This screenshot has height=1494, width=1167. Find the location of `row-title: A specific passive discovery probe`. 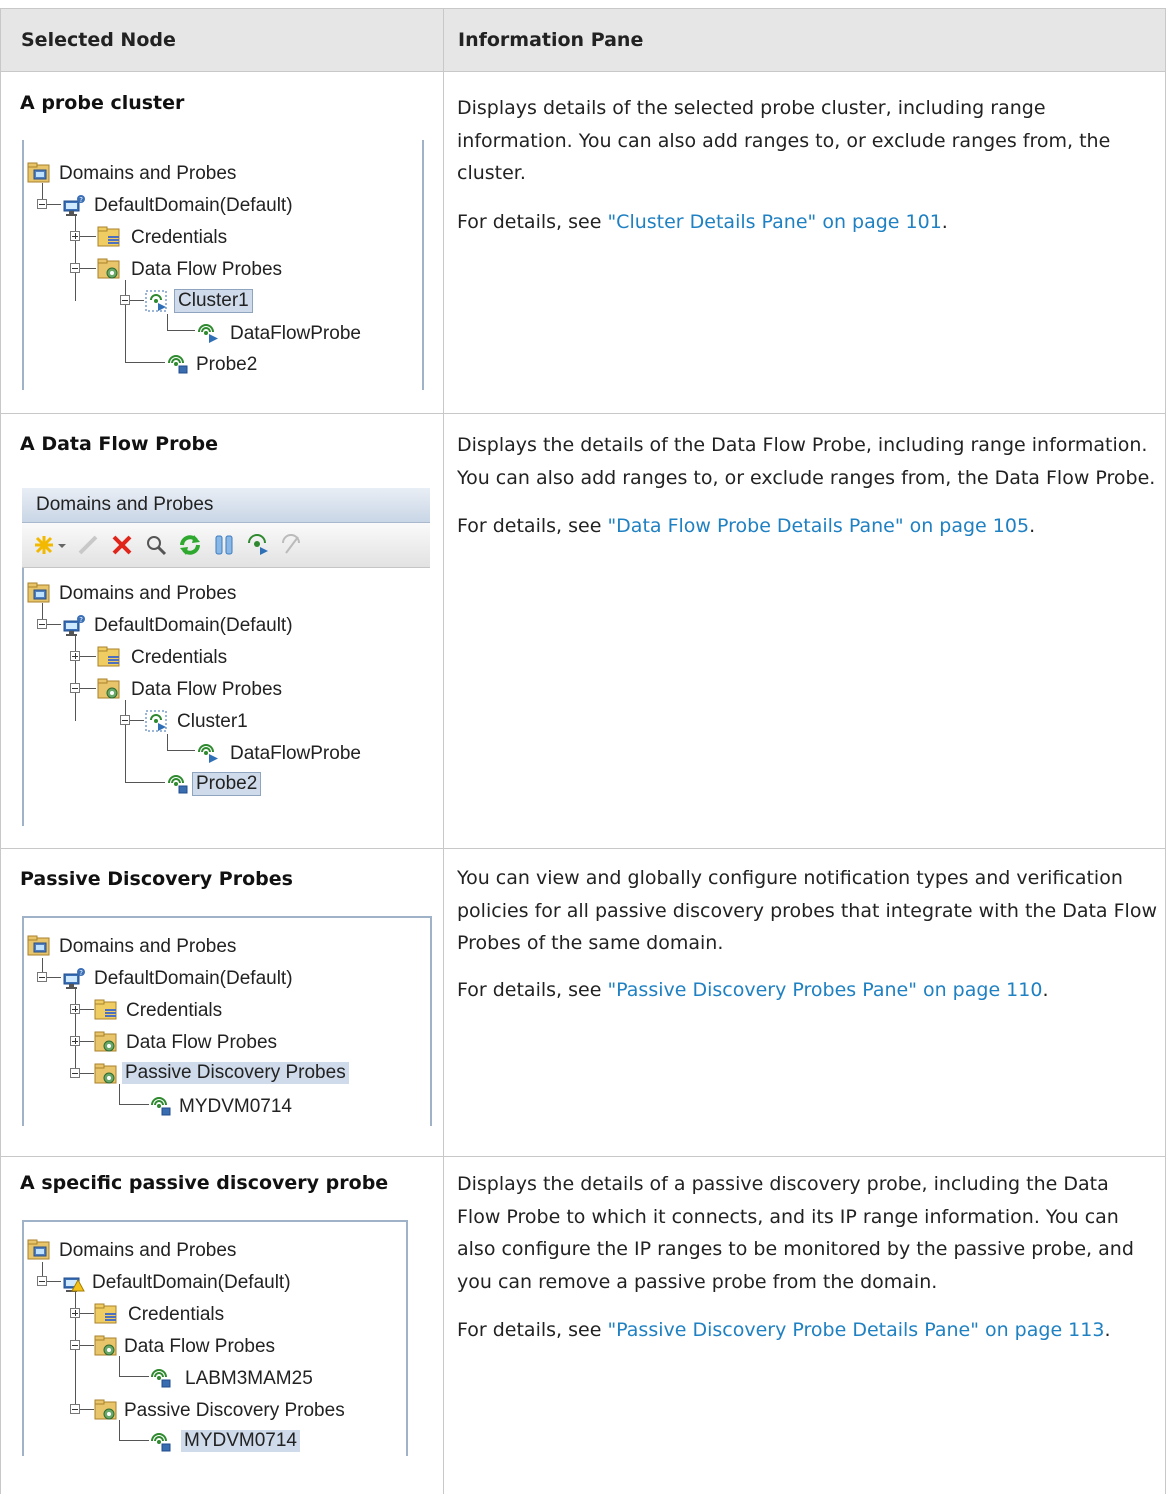

row-title: A specific passive discovery probe is located at coordinates (204, 1183).